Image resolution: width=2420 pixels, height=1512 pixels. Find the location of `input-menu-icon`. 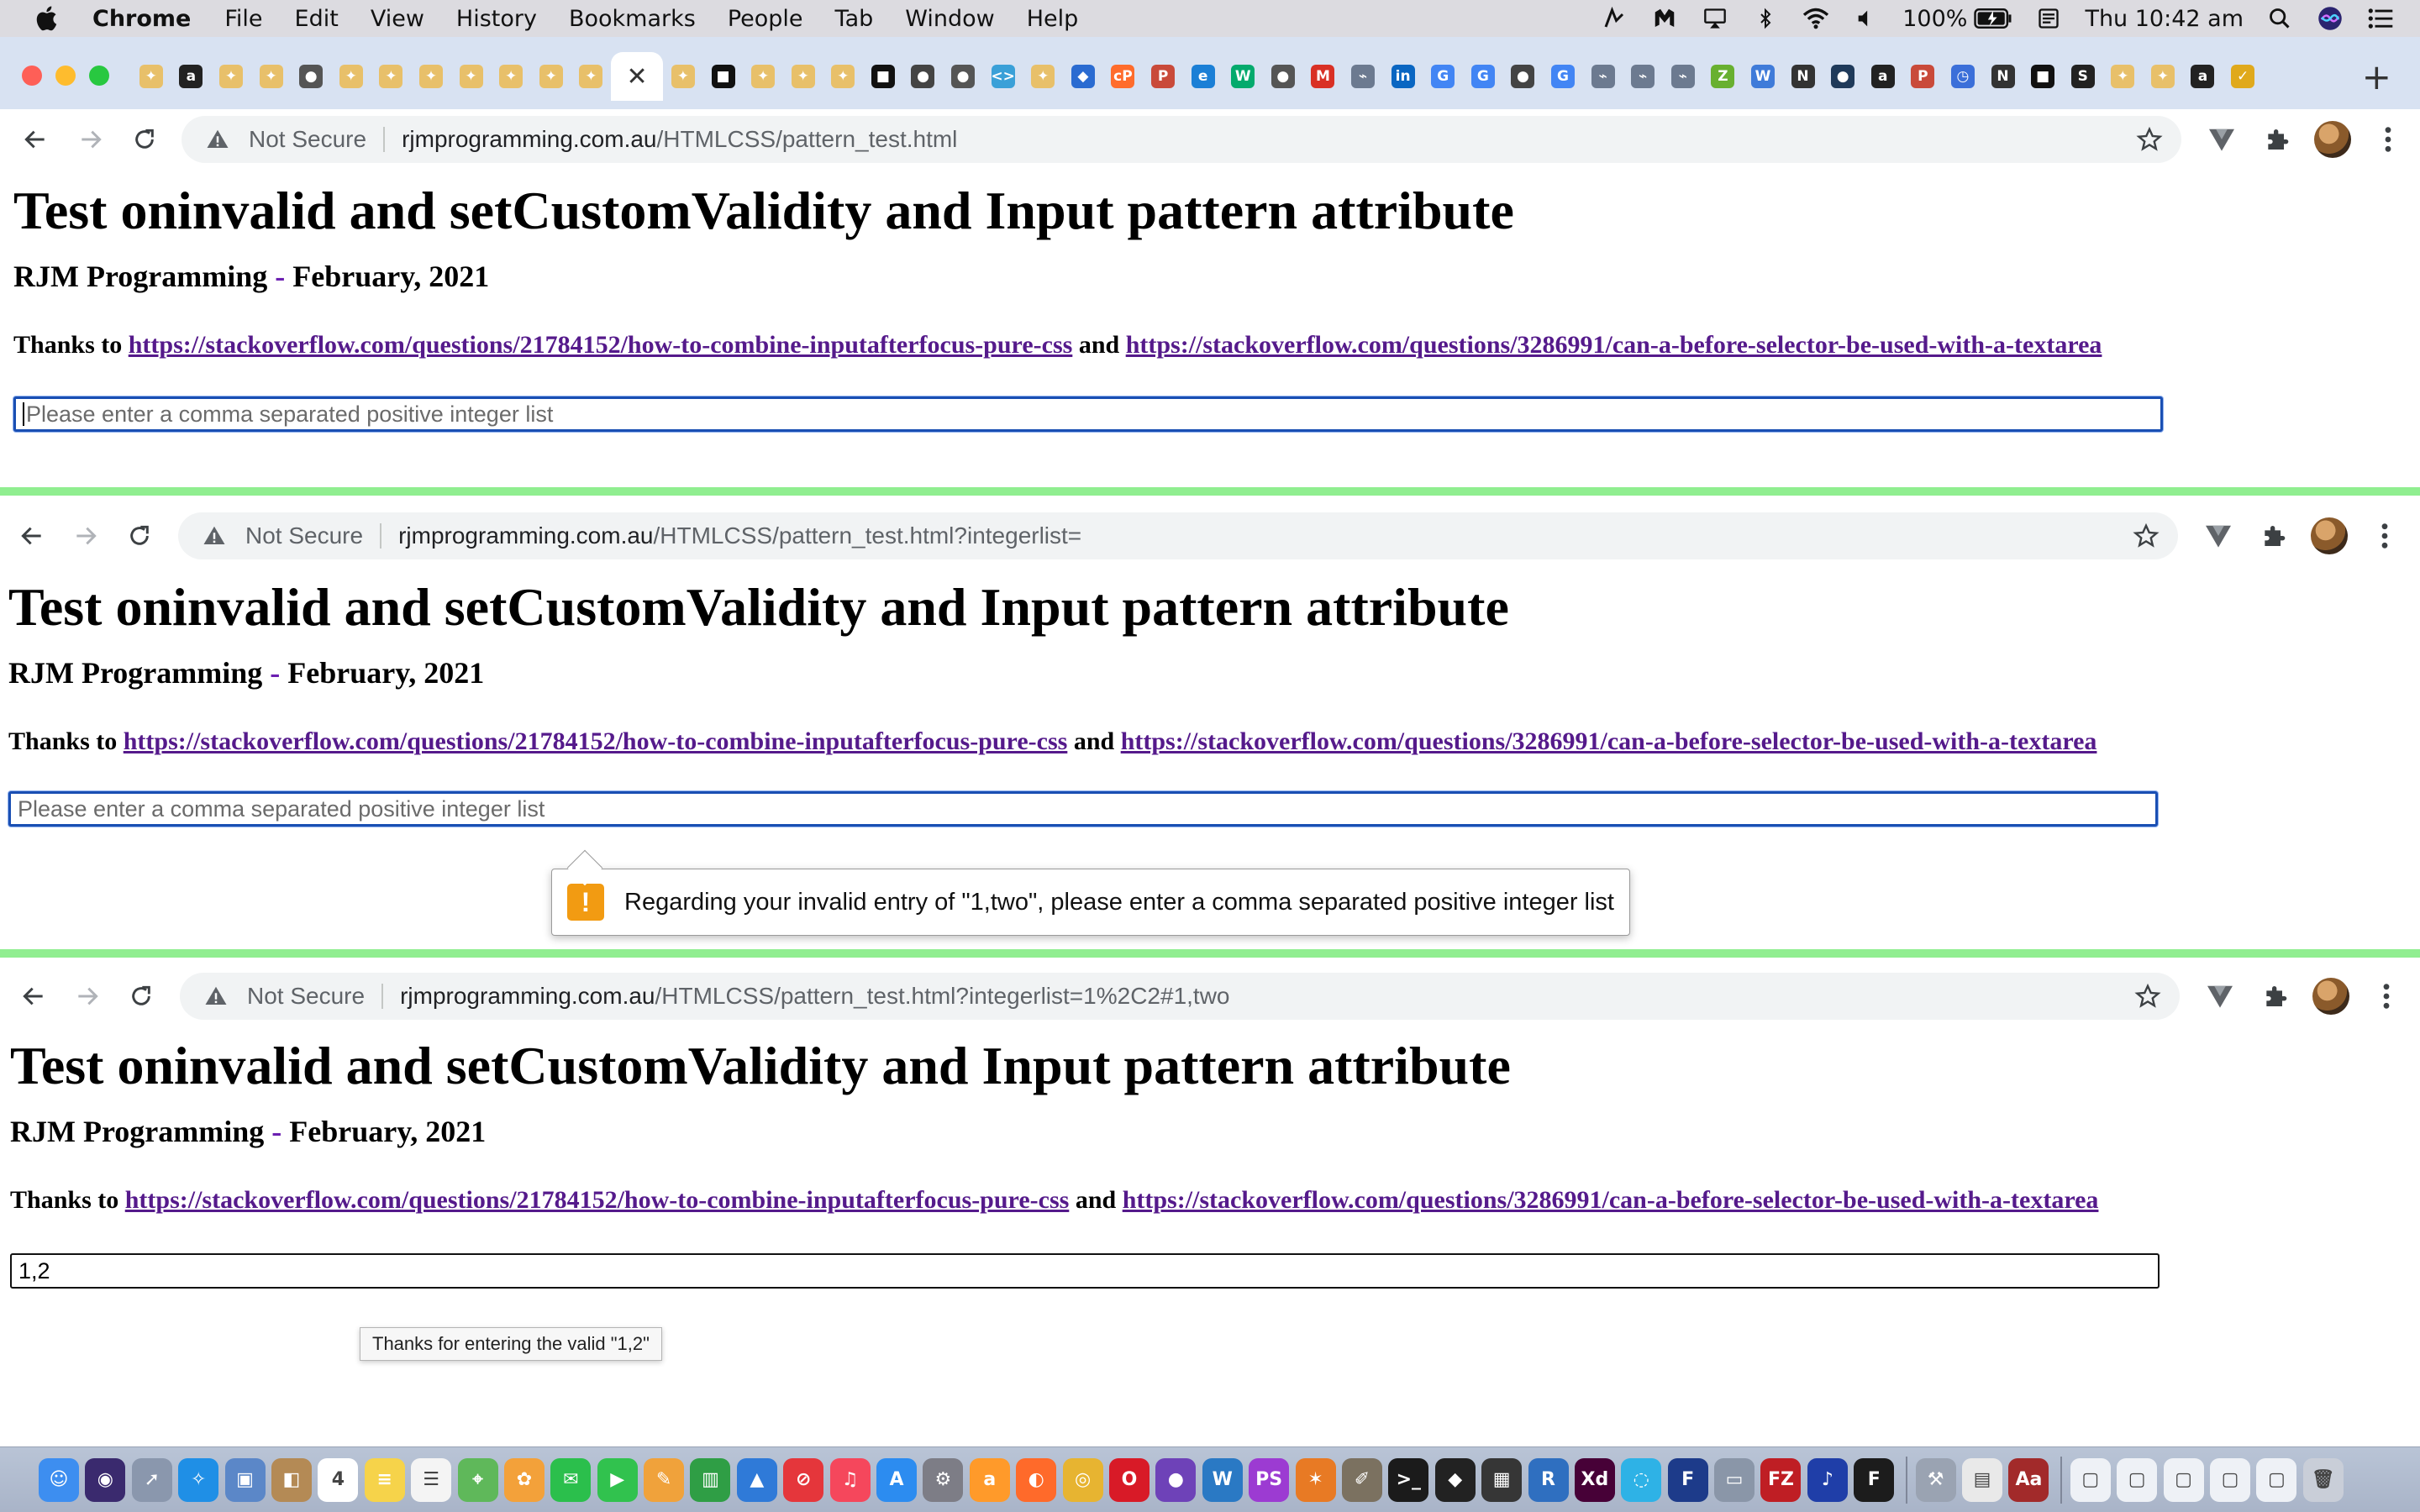

input-menu-icon is located at coordinates (2048, 18).